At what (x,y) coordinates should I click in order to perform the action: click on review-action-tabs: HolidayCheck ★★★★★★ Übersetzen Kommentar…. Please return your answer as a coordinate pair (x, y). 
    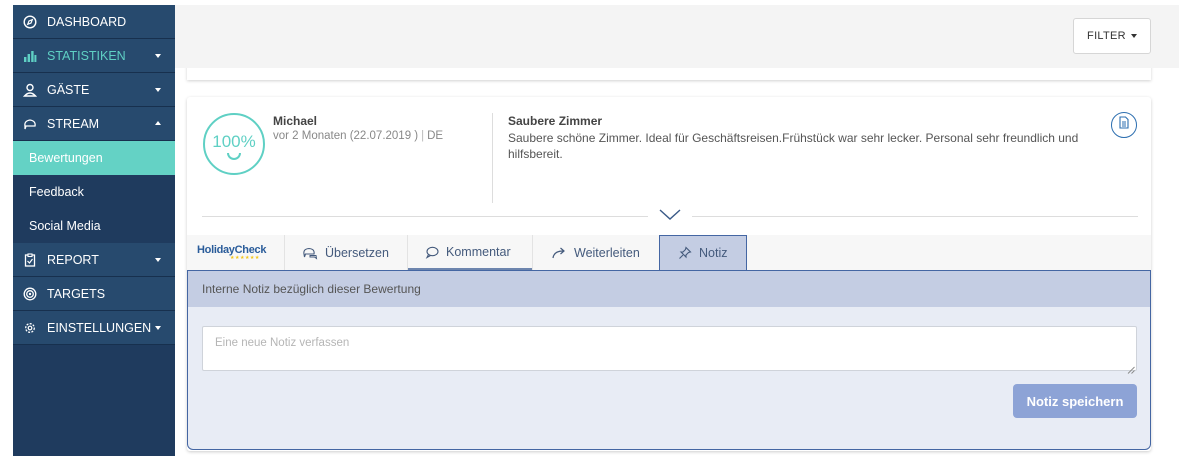
    Looking at the image, I should click on (669, 252).